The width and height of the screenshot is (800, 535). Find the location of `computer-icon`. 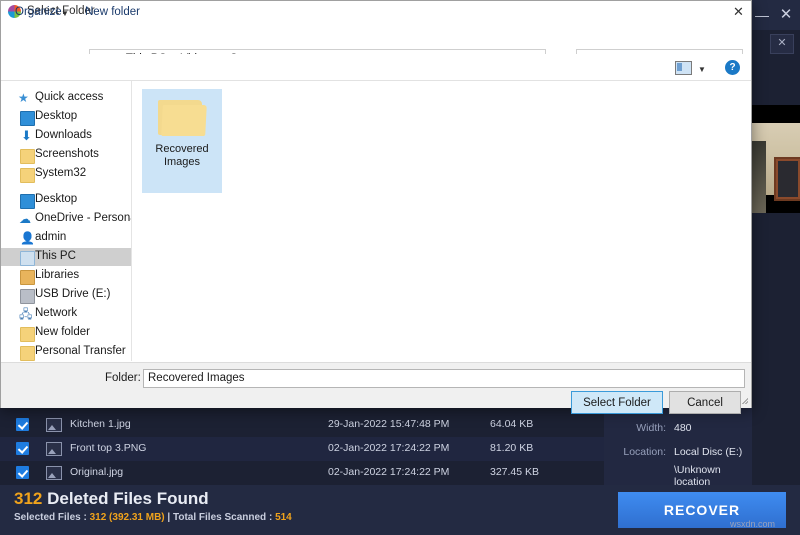

computer-icon is located at coordinates (27, 258).